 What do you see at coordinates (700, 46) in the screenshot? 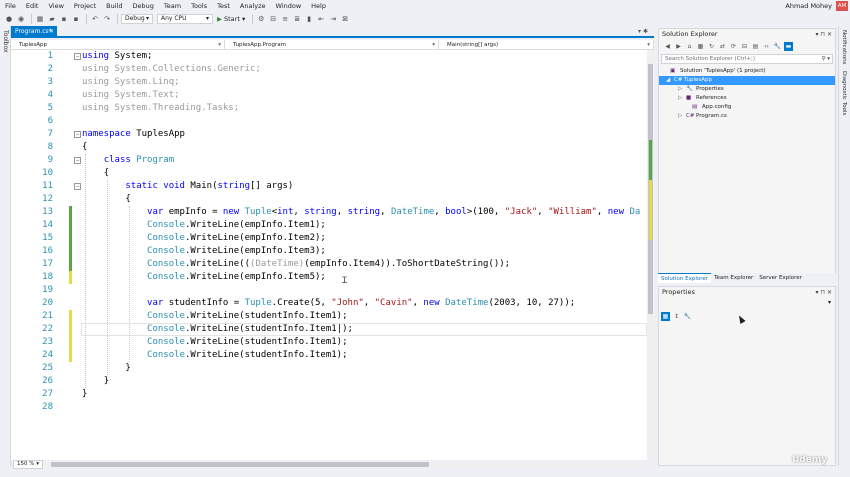
I see `switch-views-icon: ▦` at bounding box center [700, 46].